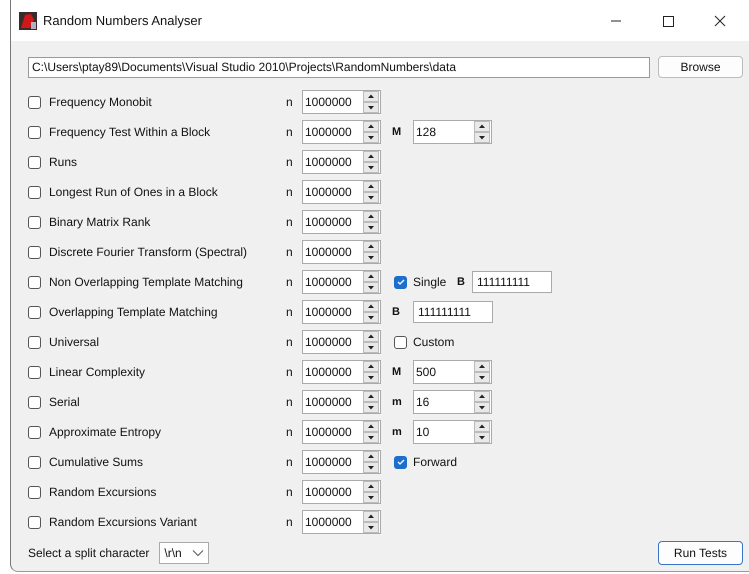  I want to click on run-tests-button: Run Tests, so click(700, 553).